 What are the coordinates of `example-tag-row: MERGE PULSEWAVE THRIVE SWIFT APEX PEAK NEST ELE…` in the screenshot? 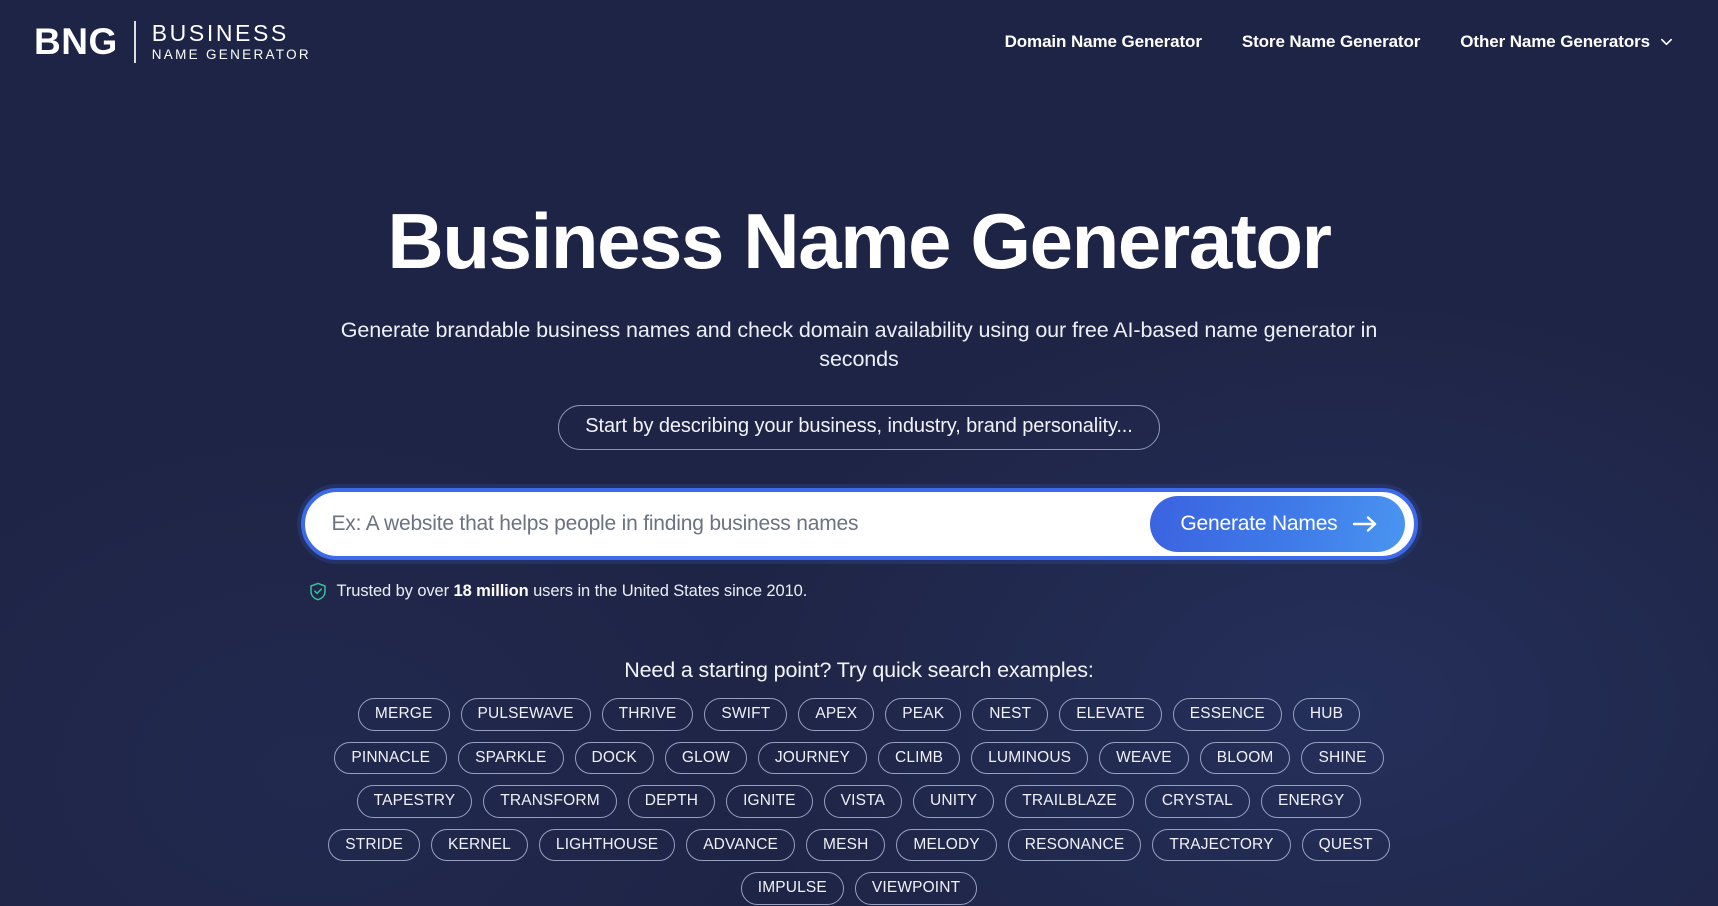 It's located at (859, 714).